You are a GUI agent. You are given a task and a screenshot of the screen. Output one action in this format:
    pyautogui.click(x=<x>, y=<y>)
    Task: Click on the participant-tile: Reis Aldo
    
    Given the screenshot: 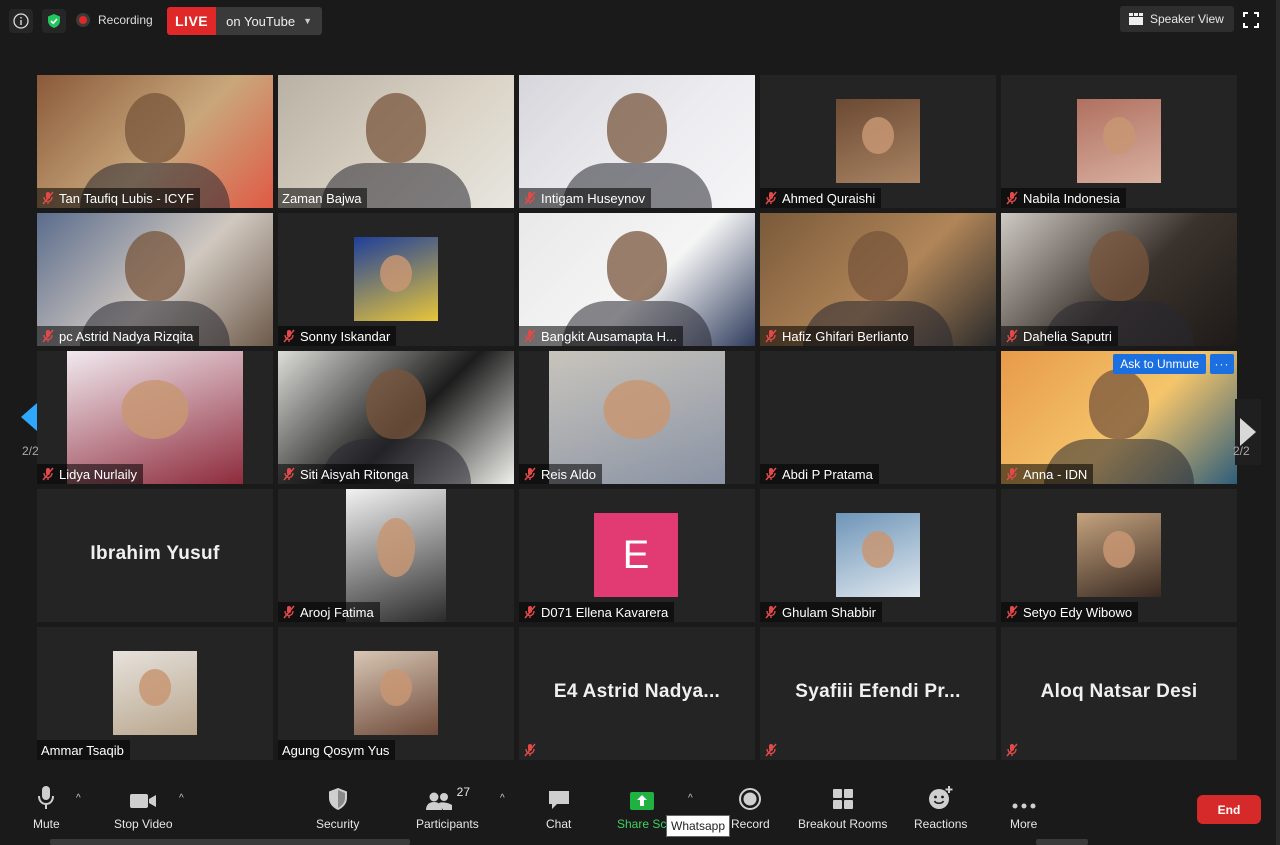 What is the action you would take?
    pyautogui.click(x=637, y=417)
    